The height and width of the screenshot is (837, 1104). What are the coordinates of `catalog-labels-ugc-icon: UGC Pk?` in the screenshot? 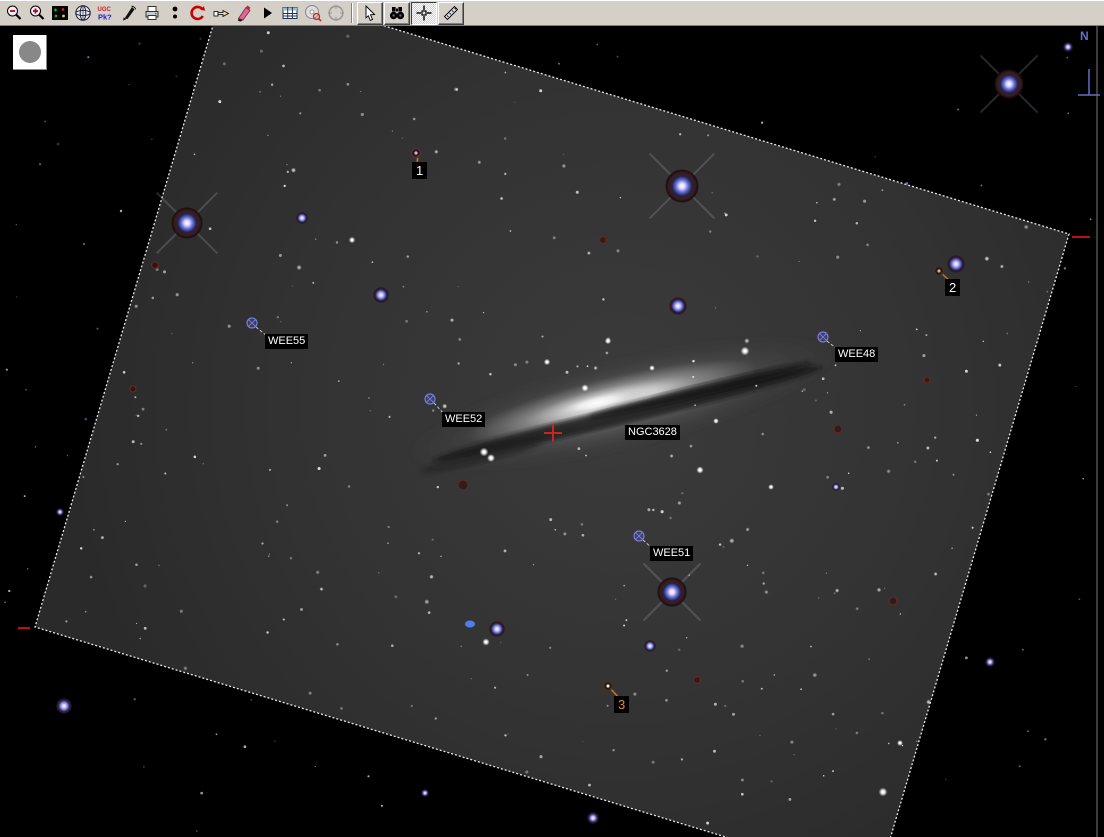 It's located at (105, 13).